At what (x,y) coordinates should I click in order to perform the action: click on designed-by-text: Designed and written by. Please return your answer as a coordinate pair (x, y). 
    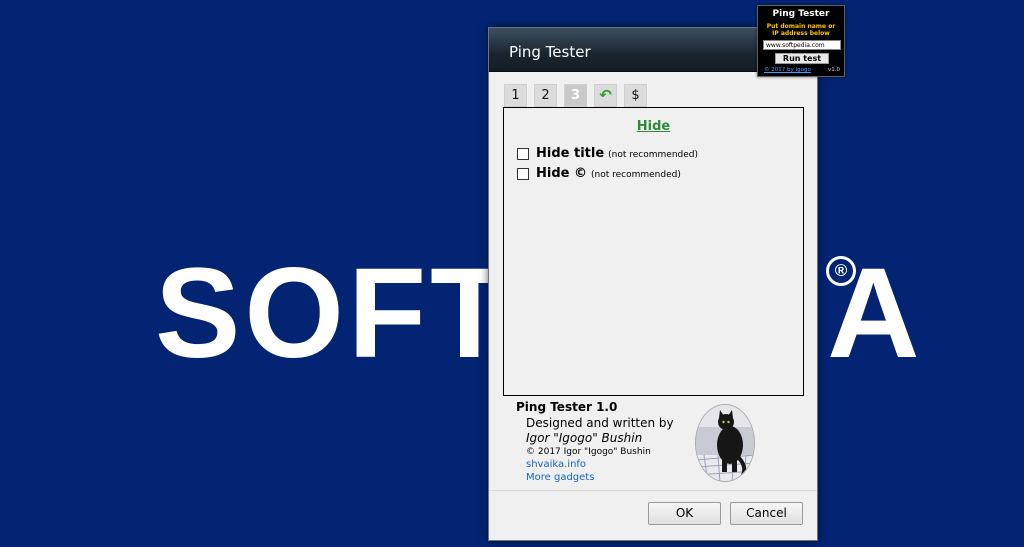
    Looking at the image, I should click on (600, 423).